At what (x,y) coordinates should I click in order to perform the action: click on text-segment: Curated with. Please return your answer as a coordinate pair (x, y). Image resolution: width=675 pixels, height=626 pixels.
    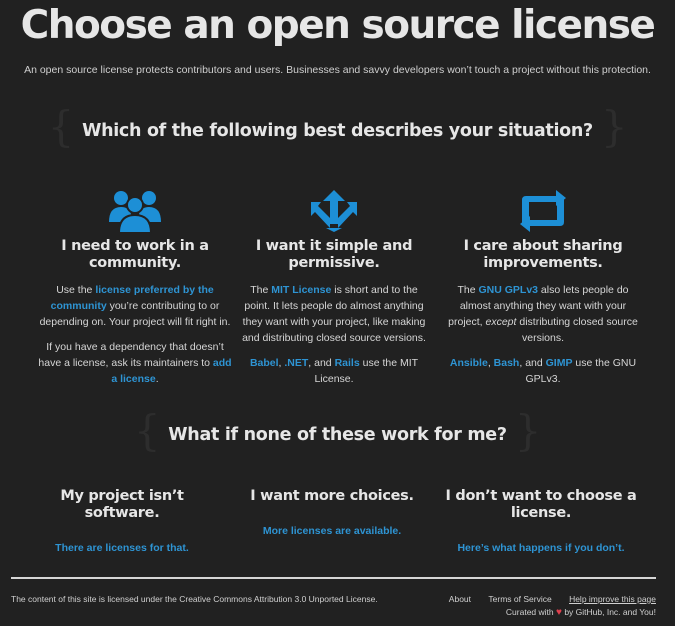
    Looking at the image, I should click on (530, 612).